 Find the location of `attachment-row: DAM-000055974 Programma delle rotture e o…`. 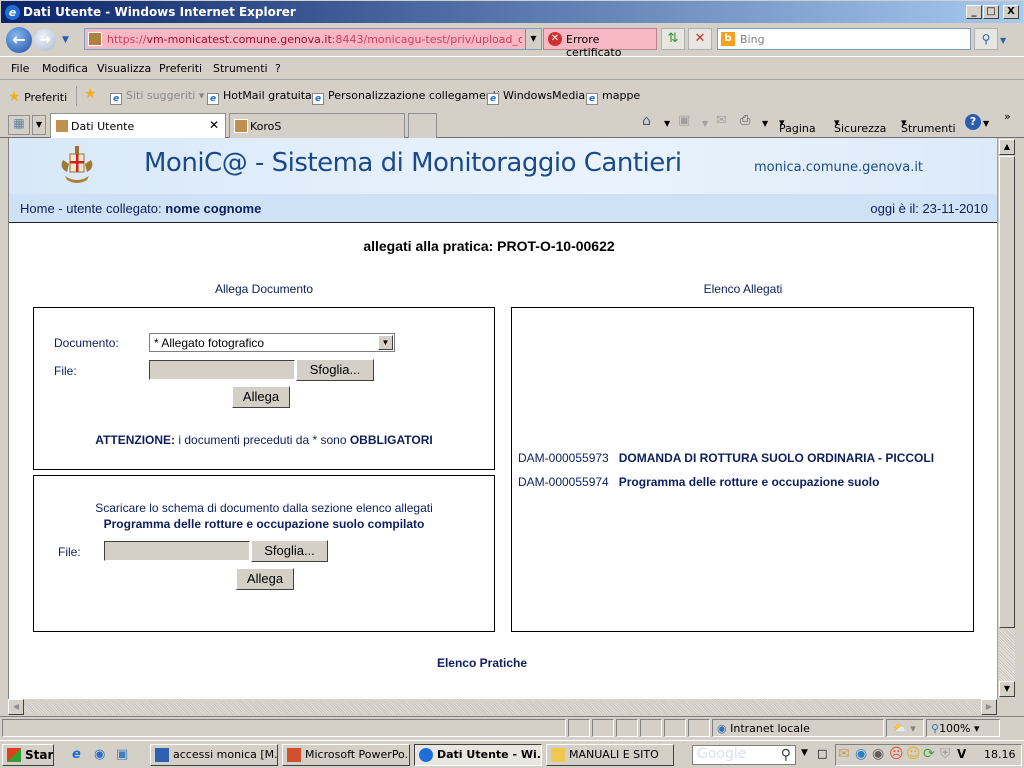

attachment-row: DAM-000055974 Programma delle rotture e o… is located at coordinates (698, 482).